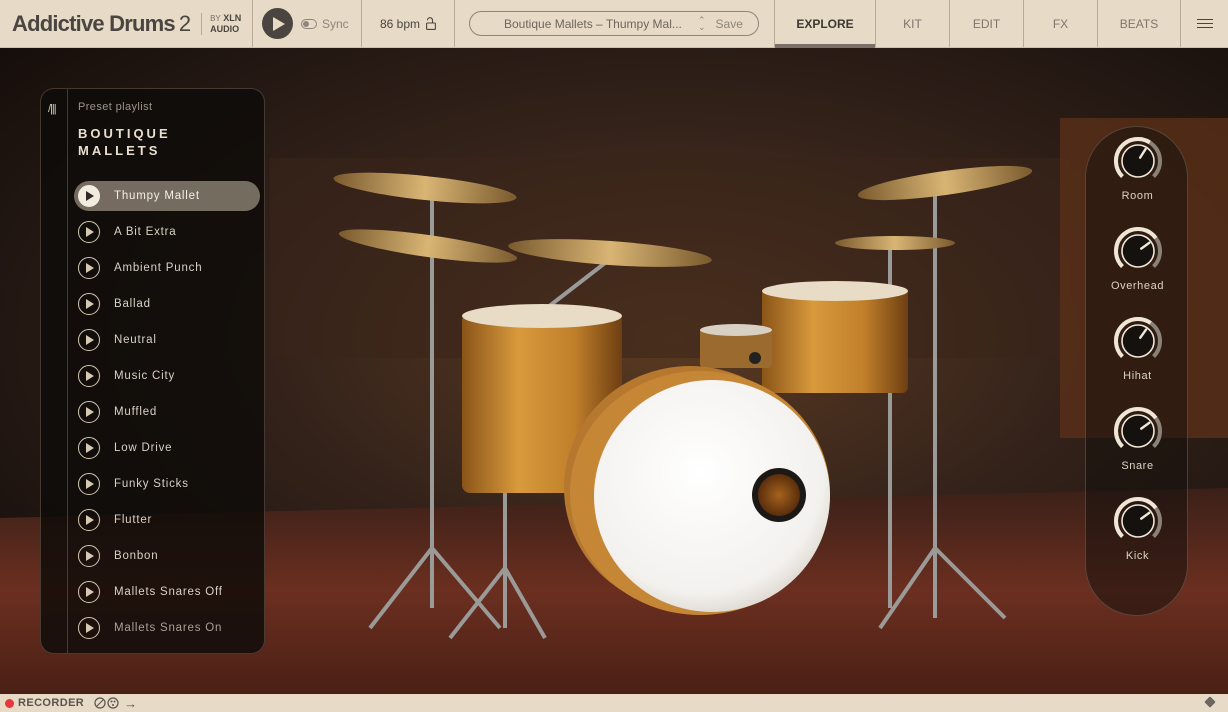  I want to click on knob-snare: Snare, so click(1137, 438).